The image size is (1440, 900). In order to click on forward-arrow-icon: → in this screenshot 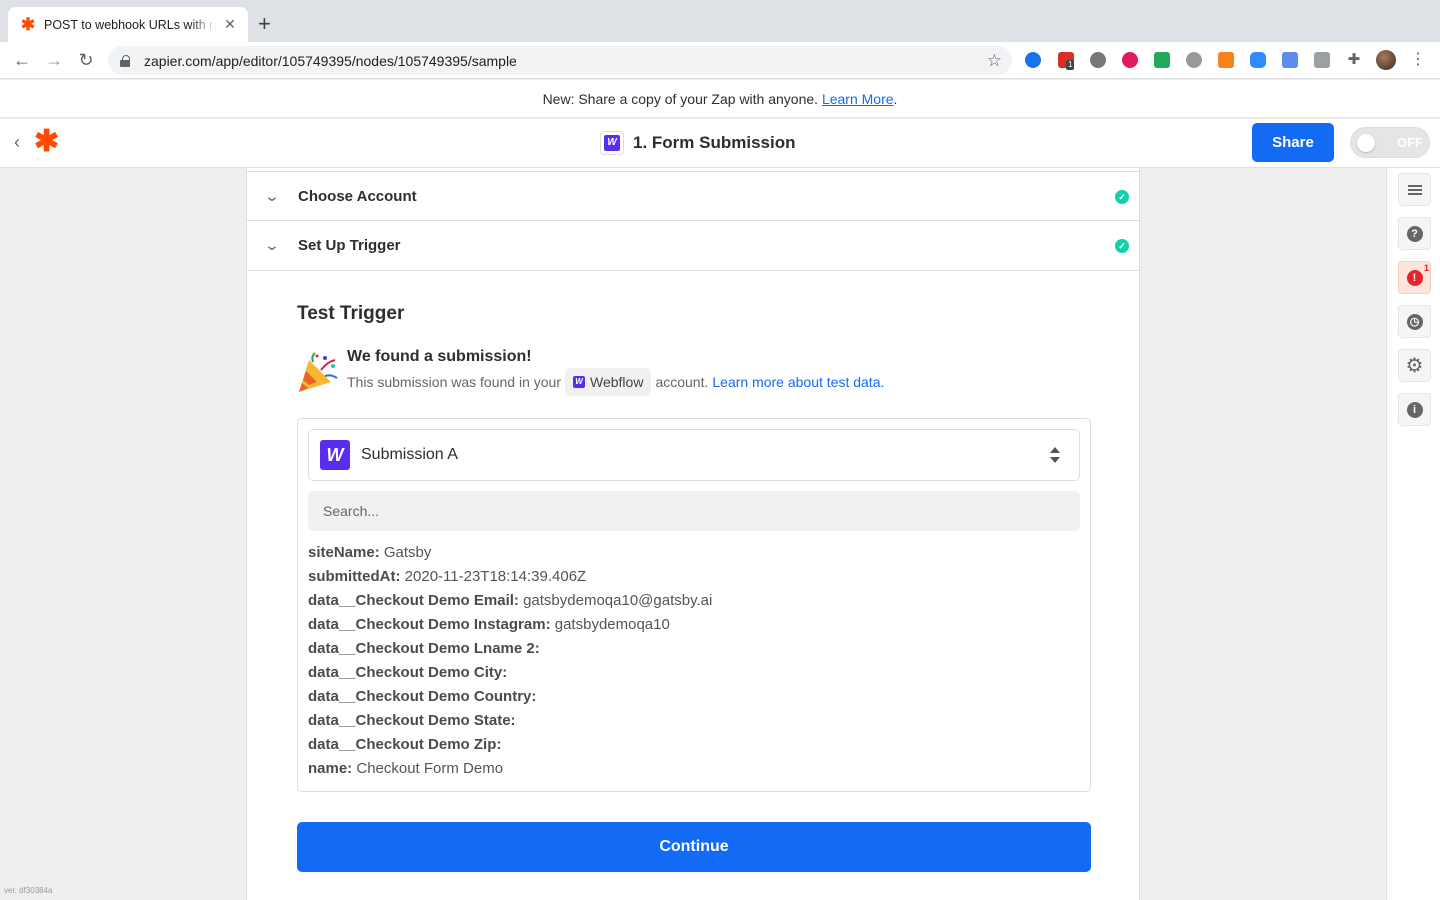, I will do `click(54, 61)`.